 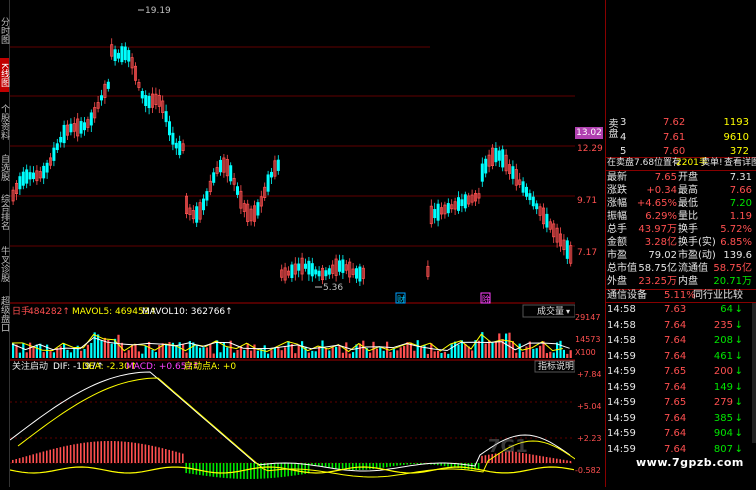 What do you see at coordinates (617, 242) in the screenshot?
I see `stats-cell: 金额` at bounding box center [617, 242].